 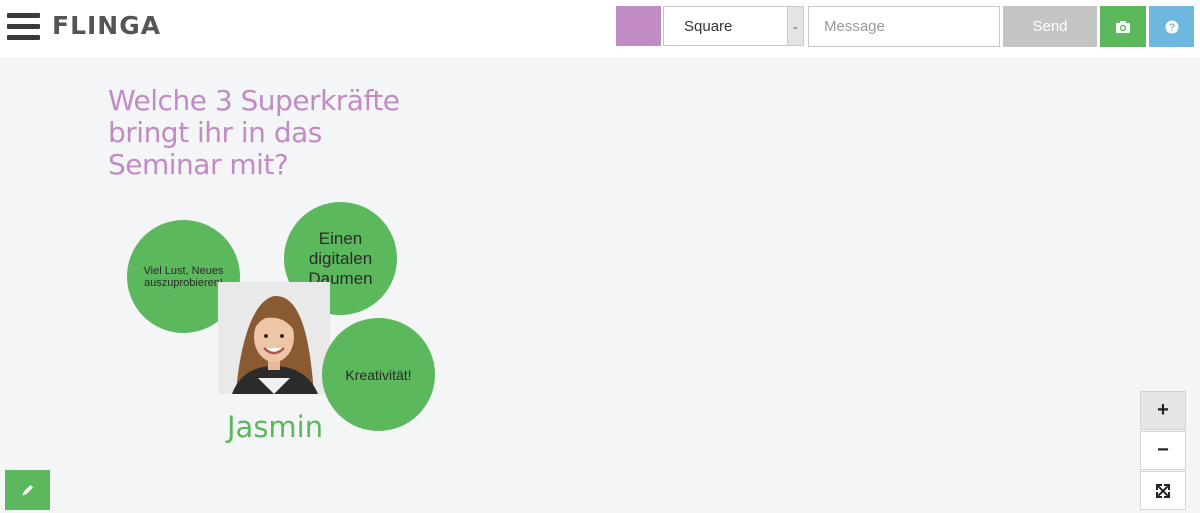 What do you see at coordinates (904, 26) in the screenshot?
I see `message-input` at bounding box center [904, 26].